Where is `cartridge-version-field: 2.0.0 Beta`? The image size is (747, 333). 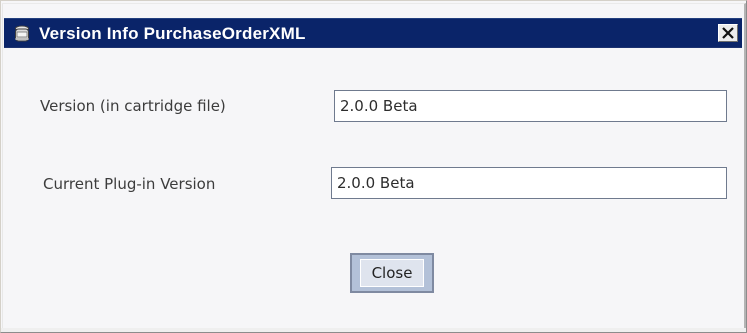
cartridge-version-field: 2.0.0 Beta is located at coordinates (530, 106).